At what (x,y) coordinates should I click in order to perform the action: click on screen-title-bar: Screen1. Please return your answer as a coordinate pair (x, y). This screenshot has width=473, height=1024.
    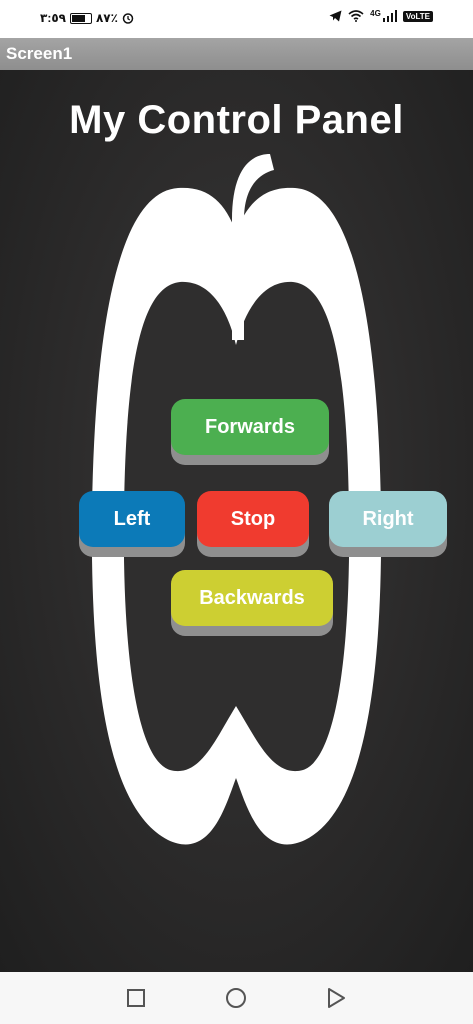
    Looking at the image, I should click on (236, 54).